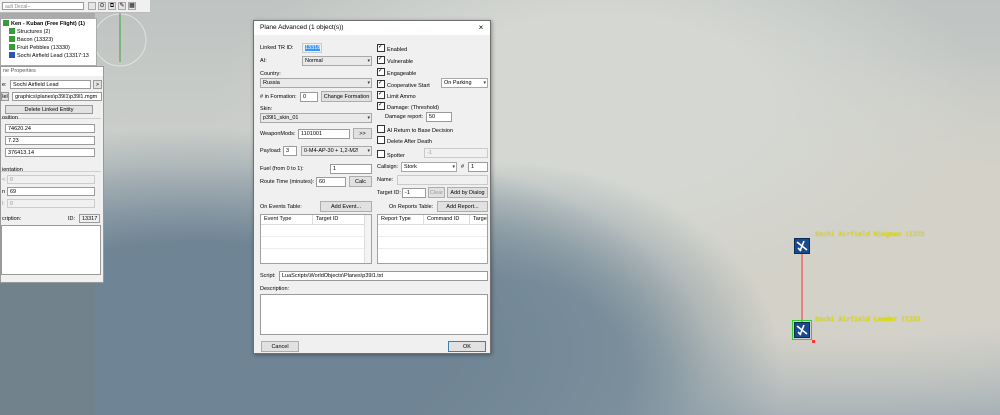 The image size is (1000, 415). Describe the element at coordinates (277, 48) in the screenshot. I see `linked-tr-label: Linked TR ID:` at that location.